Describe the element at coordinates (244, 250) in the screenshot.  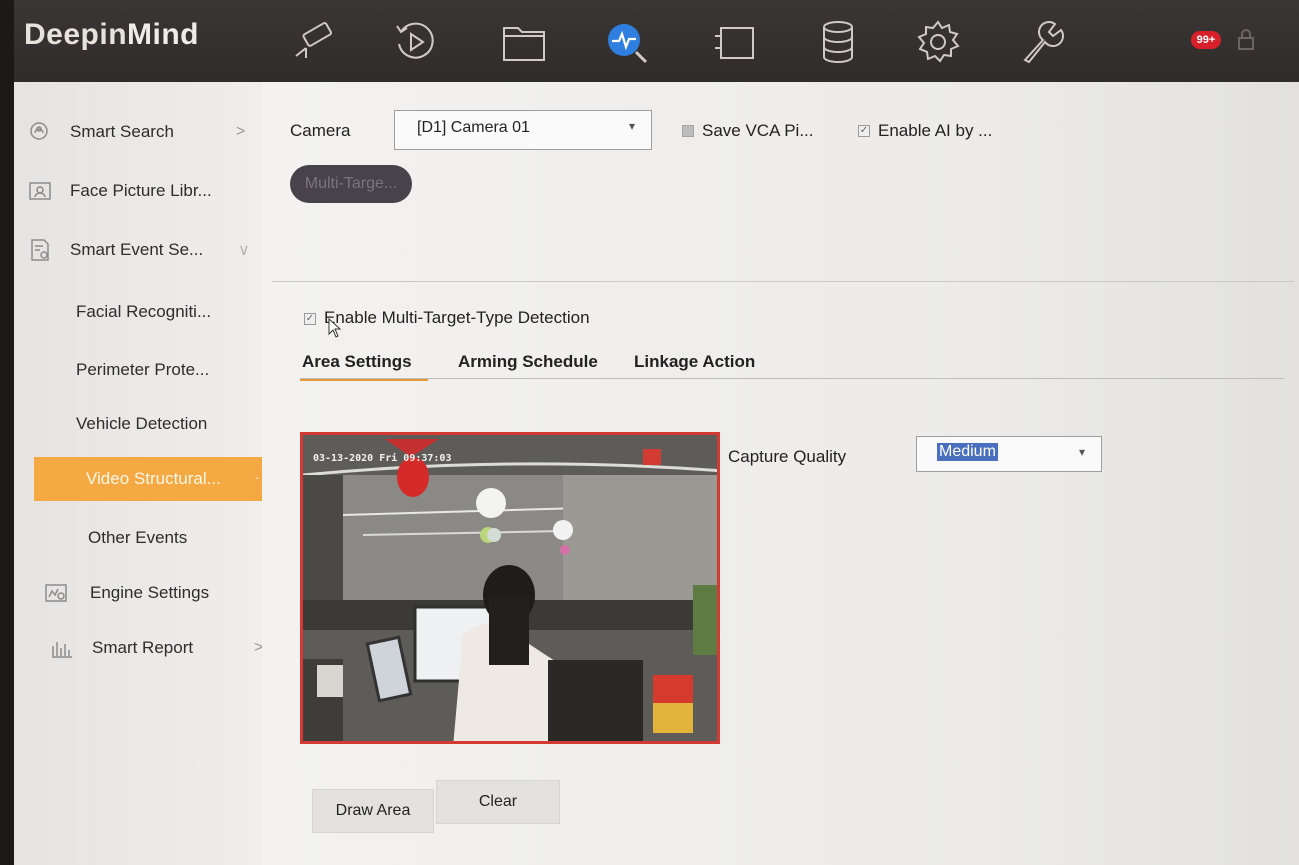
I see `chevron-down-icon: ∨` at that location.